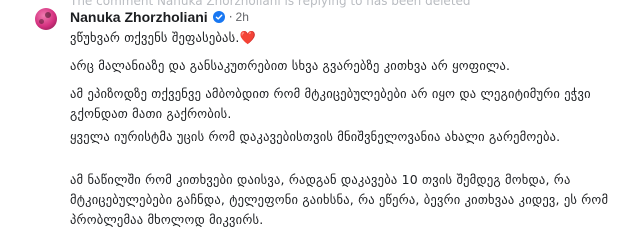 The image size is (639, 242). What do you see at coordinates (155, 37) in the screenshot?
I see `comment-text: ვწუხვარ თქვენს შეფასებას.` at bounding box center [155, 37].